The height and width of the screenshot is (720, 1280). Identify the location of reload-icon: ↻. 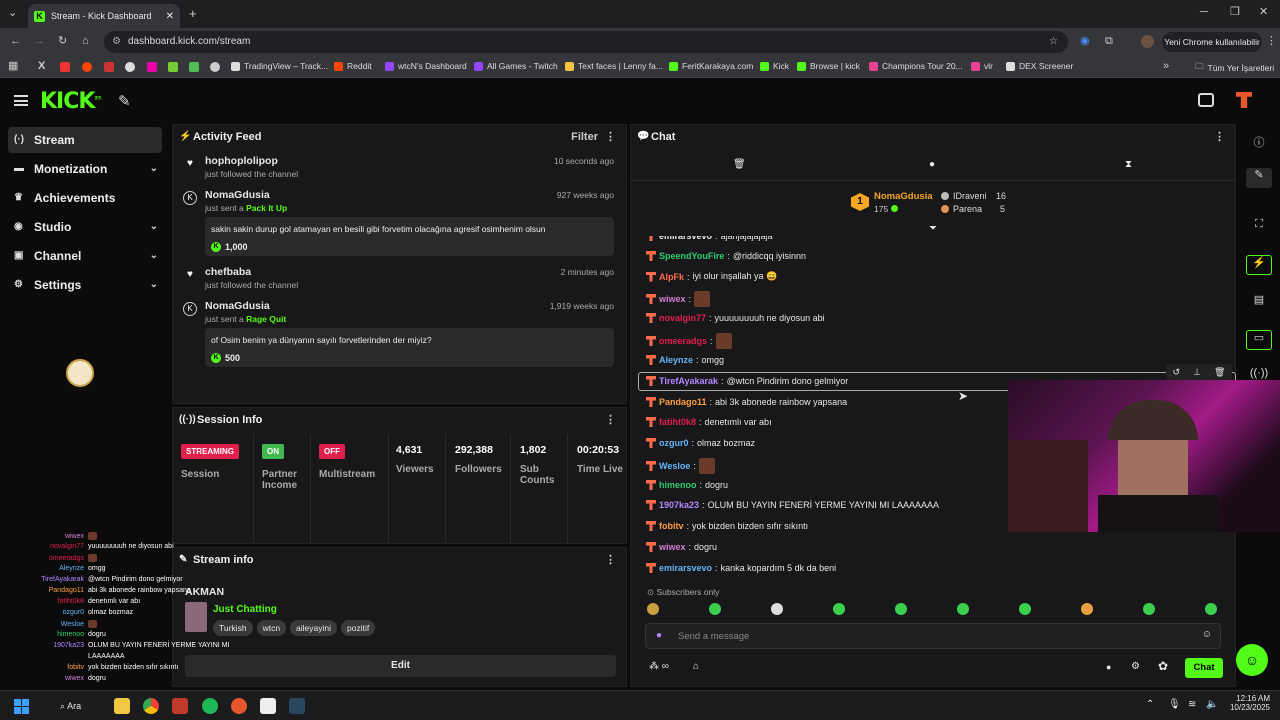
(62, 41).